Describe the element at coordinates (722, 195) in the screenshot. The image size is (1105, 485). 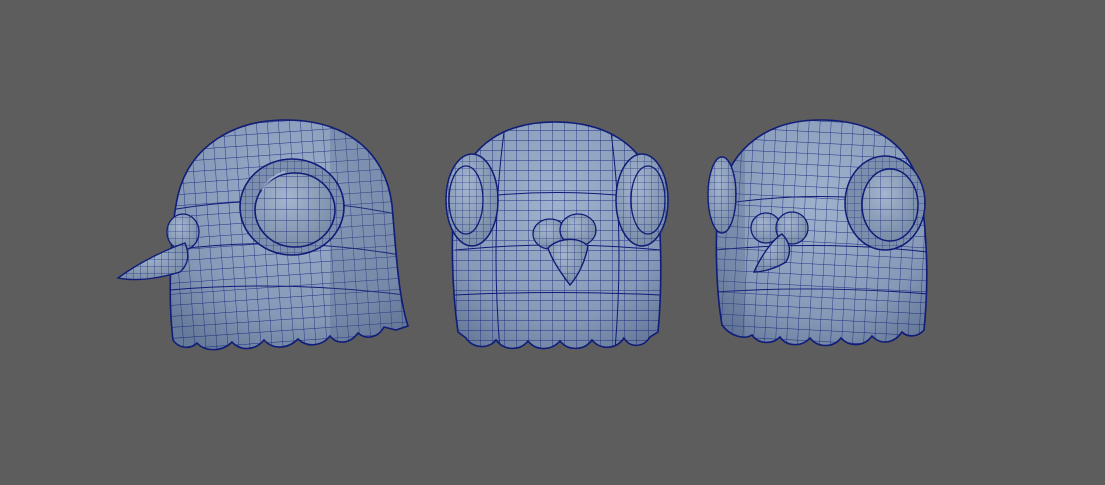
I see `goggle-three-quarter-left` at that location.